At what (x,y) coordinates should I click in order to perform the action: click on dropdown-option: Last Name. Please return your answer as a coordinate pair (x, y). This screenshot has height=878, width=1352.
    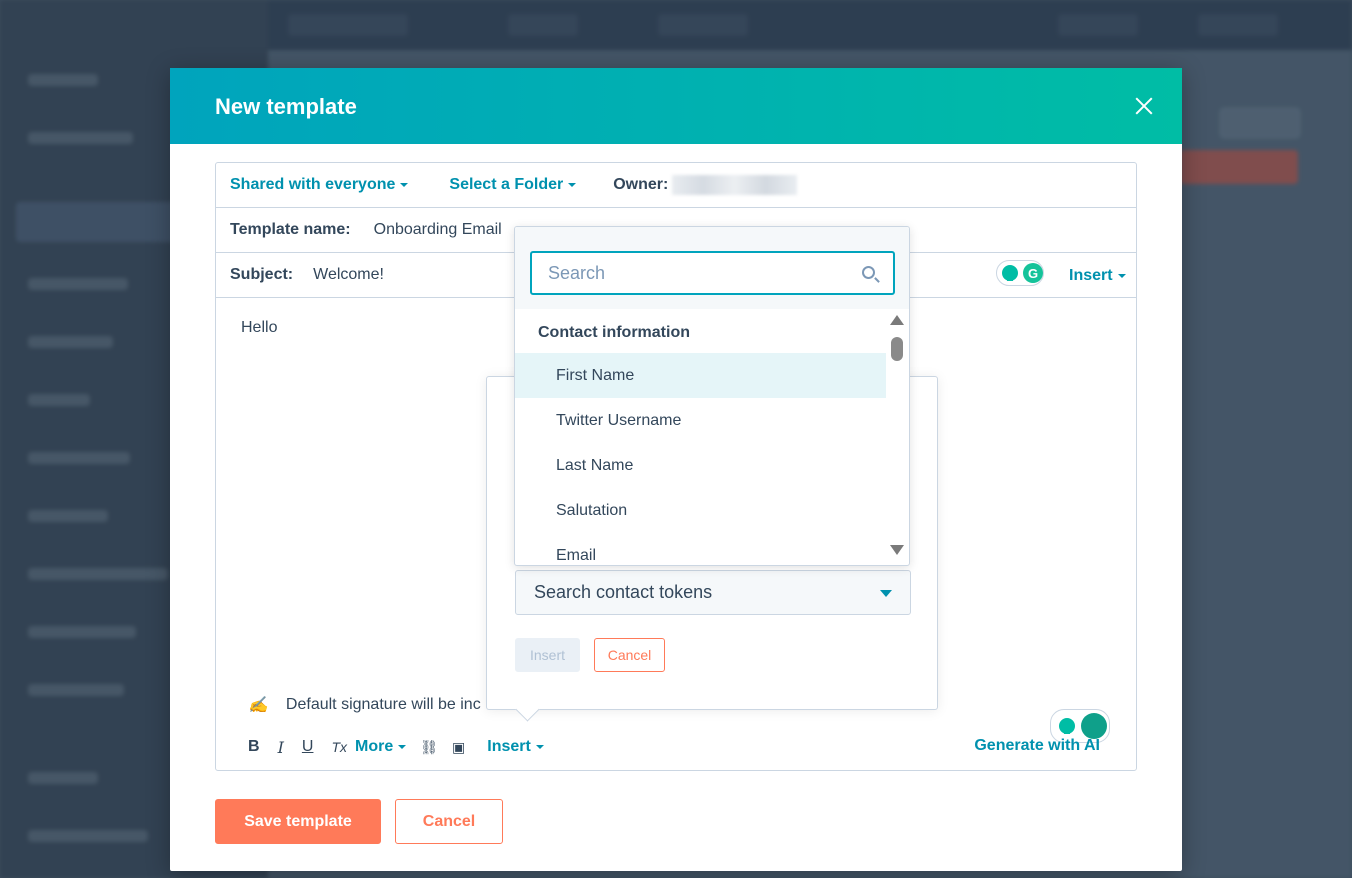
    Looking at the image, I should click on (700, 465).